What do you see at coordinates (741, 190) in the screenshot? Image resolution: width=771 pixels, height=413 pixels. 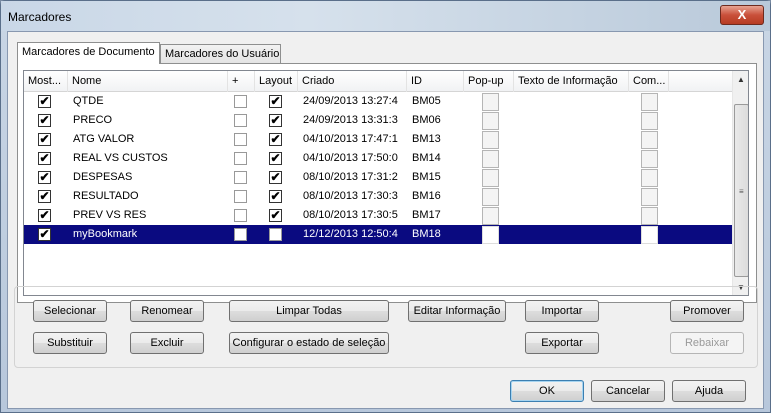 I see `scroll-thumb: ≡` at bounding box center [741, 190].